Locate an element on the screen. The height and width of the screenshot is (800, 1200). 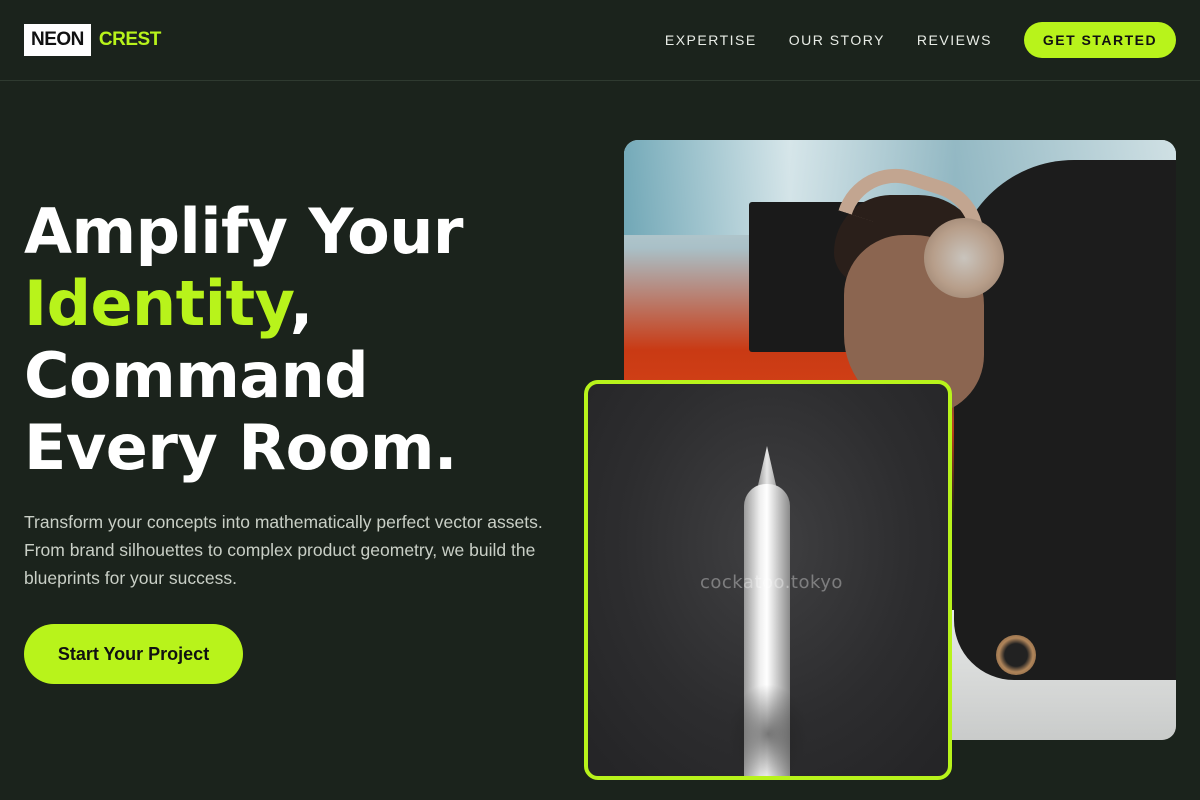
nav-link-our-story: OUR STORY is located at coordinates (837, 40).